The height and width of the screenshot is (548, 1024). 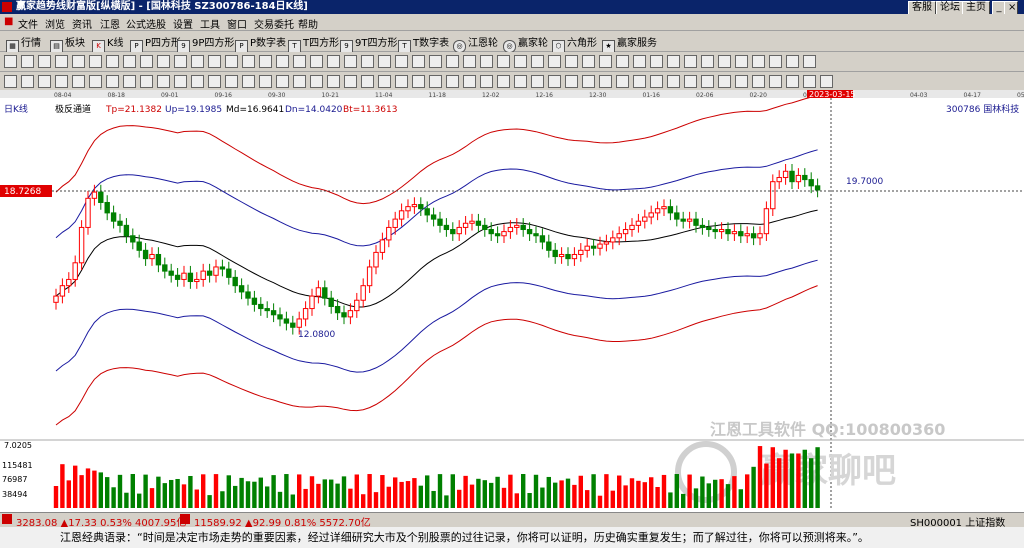 I want to click on toolbar-sector: ▤ 板块, so click(x=67, y=43).